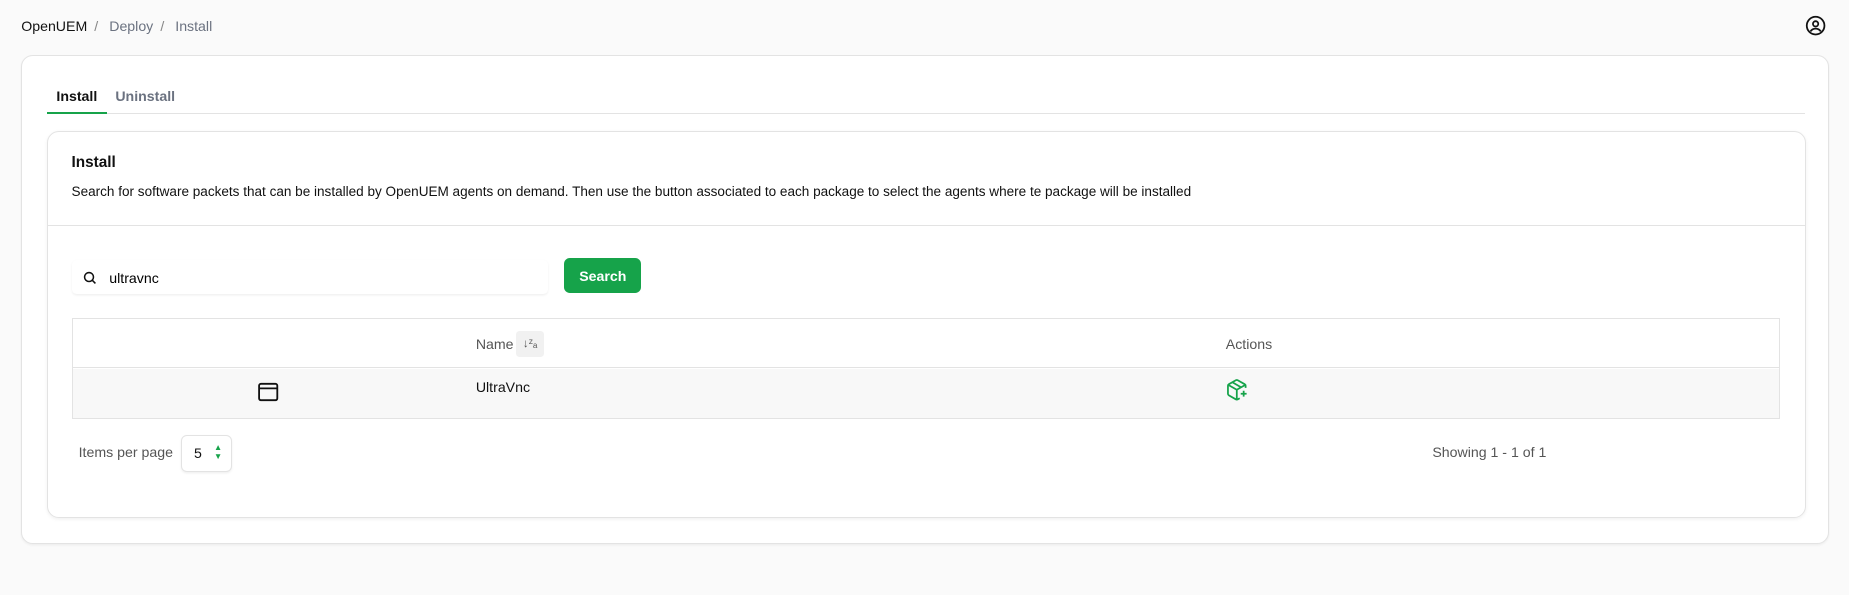  I want to click on search-button: Search, so click(603, 275).